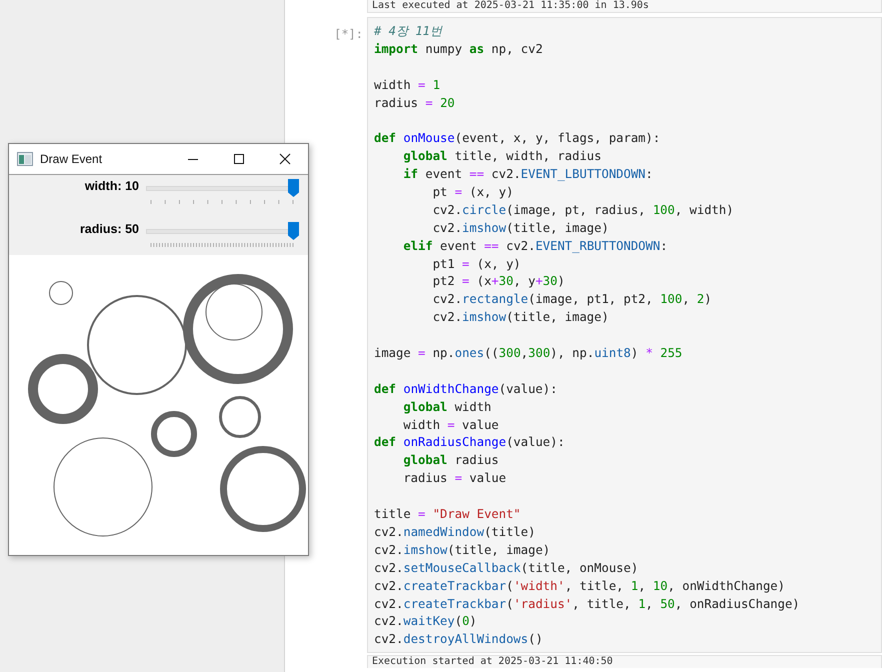 The width and height of the screenshot is (882, 672). Describe the element at coordinates (451, 461) in the screenshot. I see `code-line: global radius` at that location.